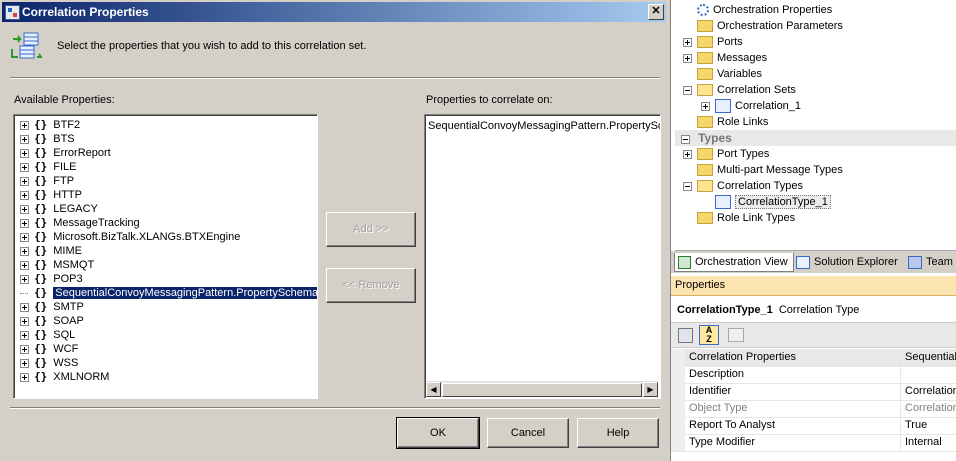 This screenshot has height=461, width=956. What do you see at coordinates (813, 392) in the screenshot?
I see `property-row: Identifier Correlation` at bounding box center [813, 392].